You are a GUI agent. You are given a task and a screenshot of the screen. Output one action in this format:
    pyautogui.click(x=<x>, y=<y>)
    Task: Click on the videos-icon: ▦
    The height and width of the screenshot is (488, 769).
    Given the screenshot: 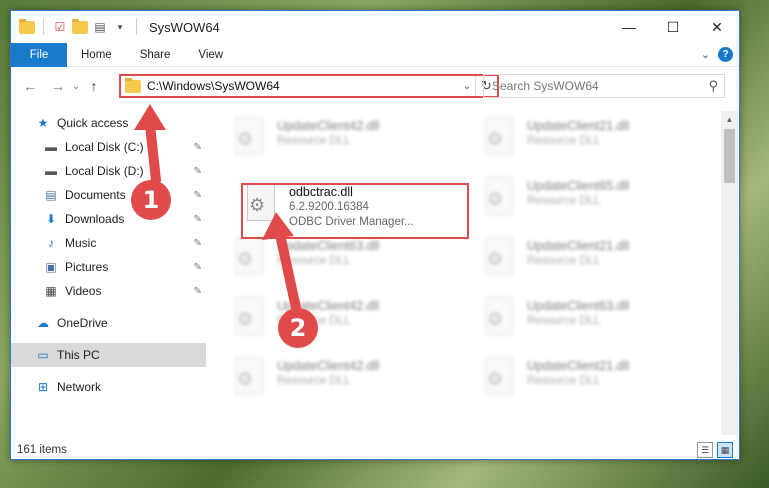 What is the action you would take?
    pyautogui.click(x=51, y=291)
    